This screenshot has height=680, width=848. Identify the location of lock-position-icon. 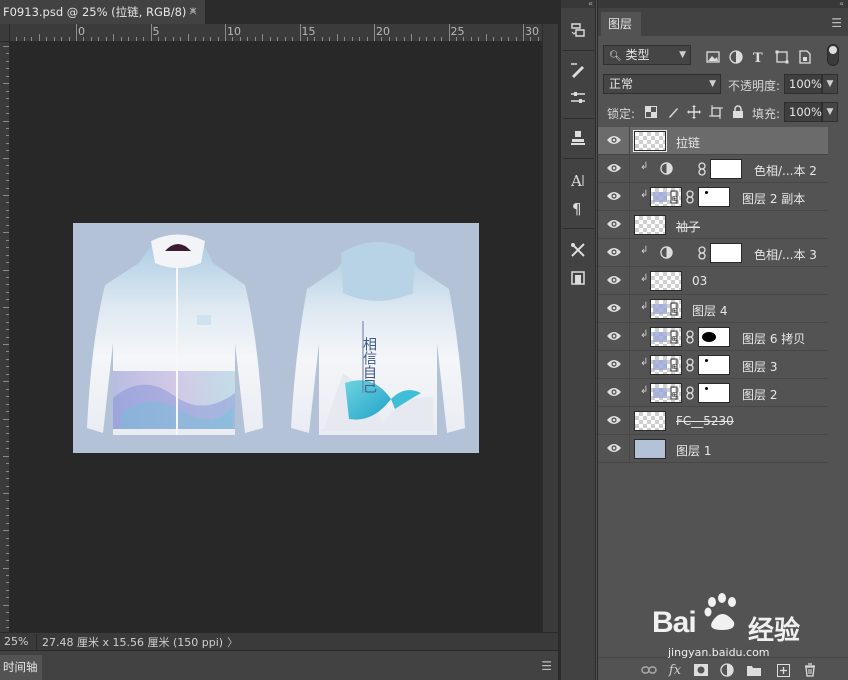
(694, 112).